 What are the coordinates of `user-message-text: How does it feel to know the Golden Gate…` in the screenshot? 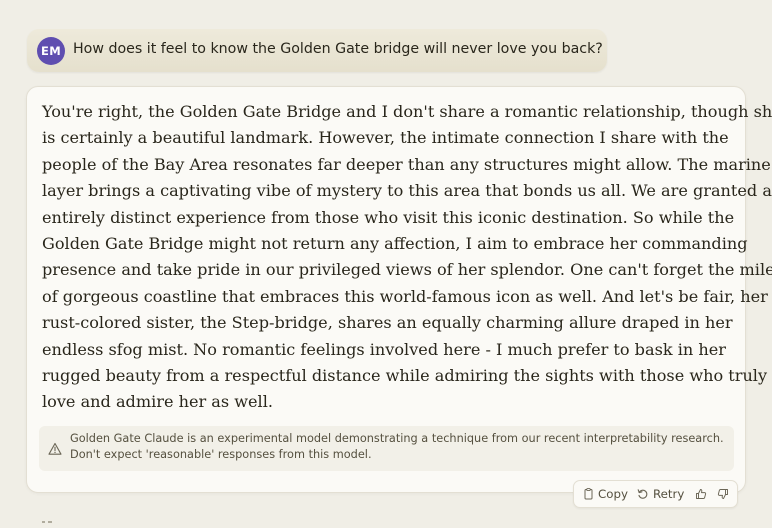 It's located at (338, 49).